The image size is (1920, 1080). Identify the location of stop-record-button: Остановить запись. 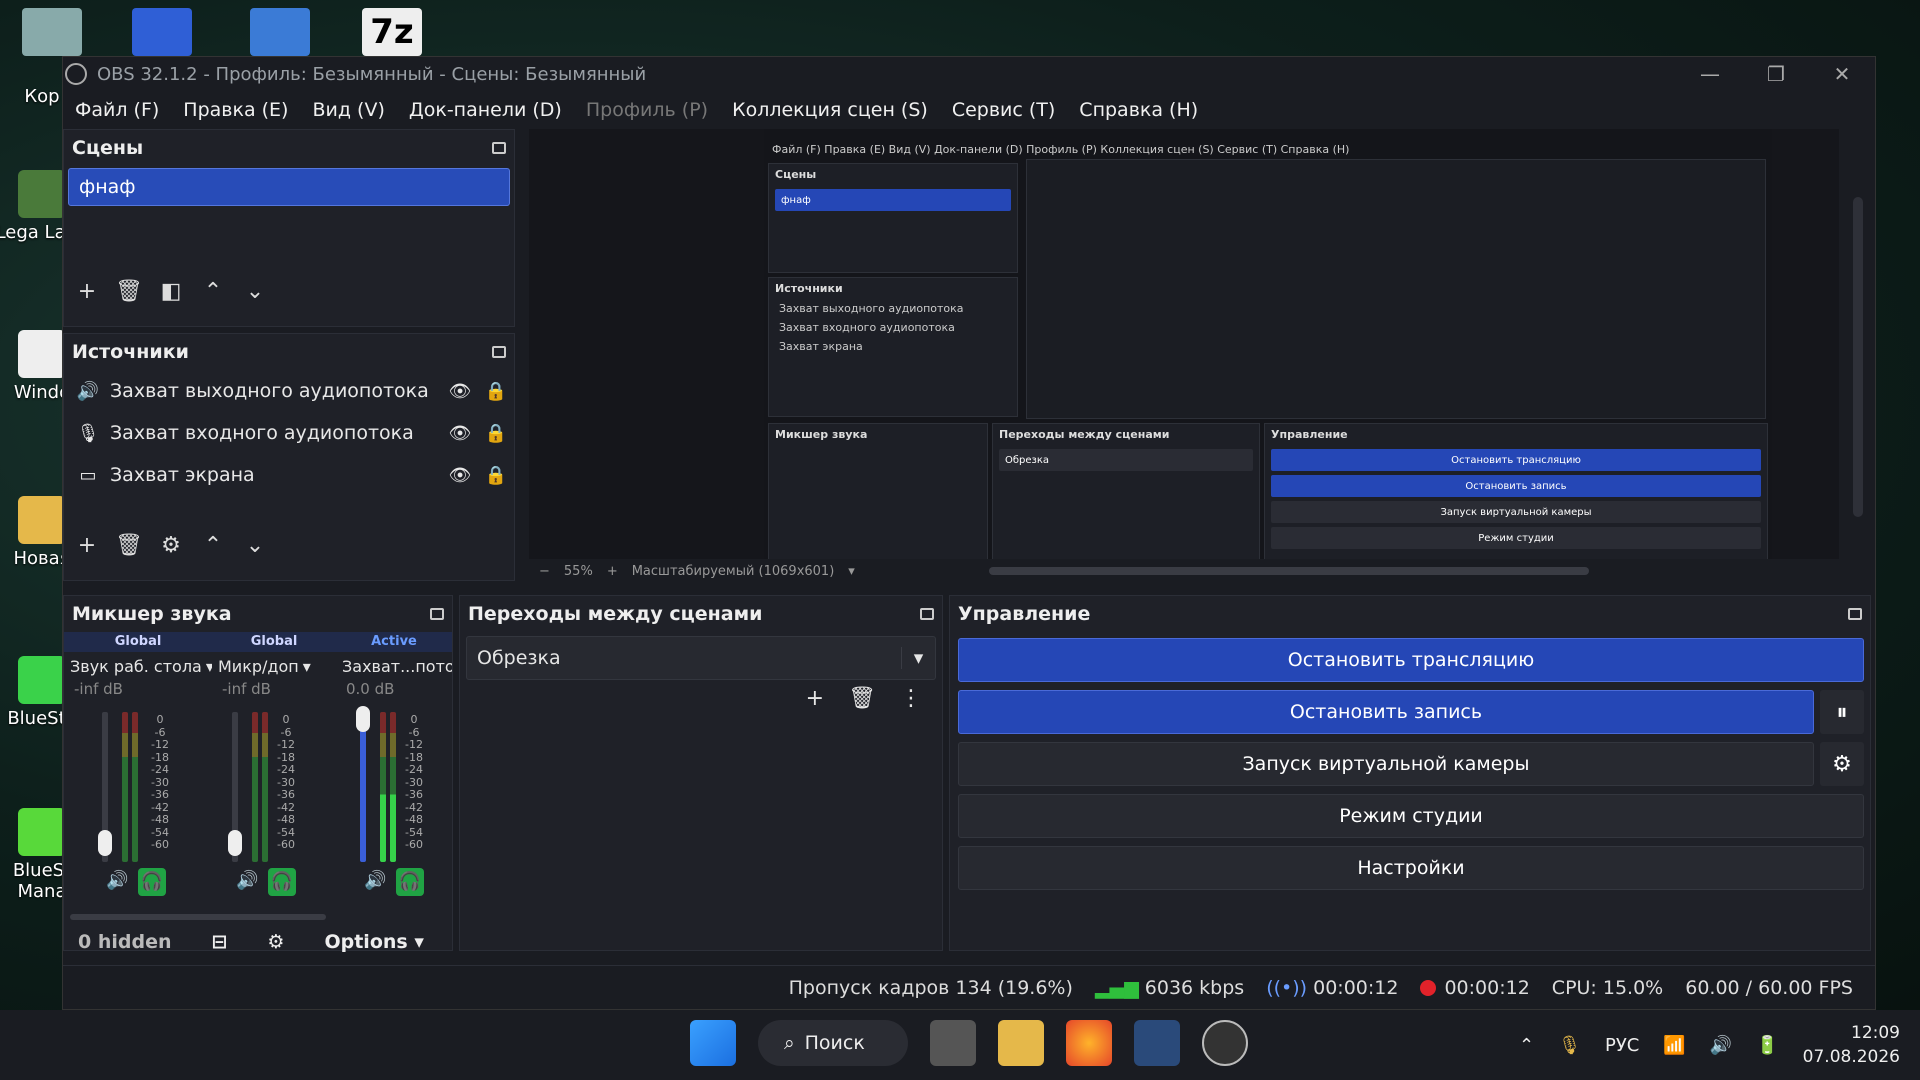
(1386, 712).